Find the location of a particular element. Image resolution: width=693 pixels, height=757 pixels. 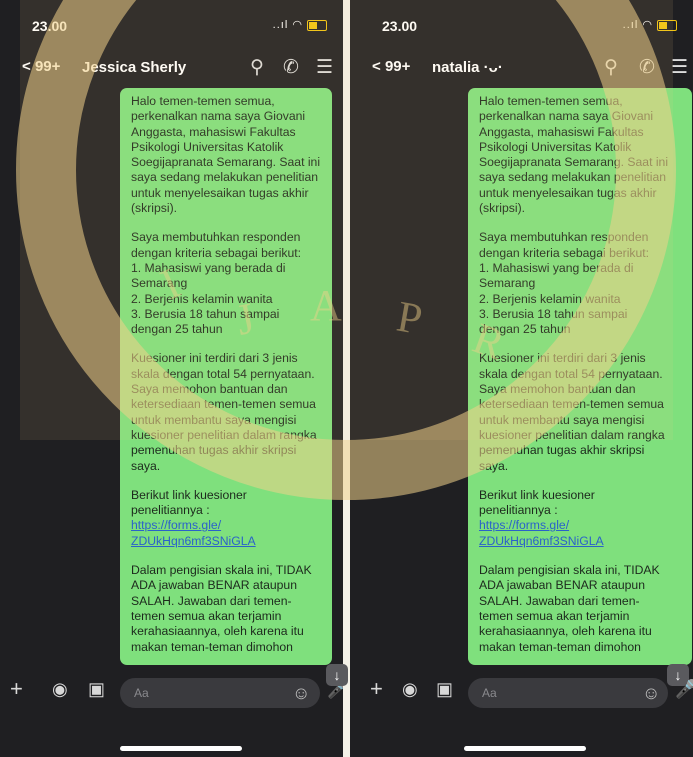

contact-name: natalia ·ᴗ· is located at coordinates (467, 67).